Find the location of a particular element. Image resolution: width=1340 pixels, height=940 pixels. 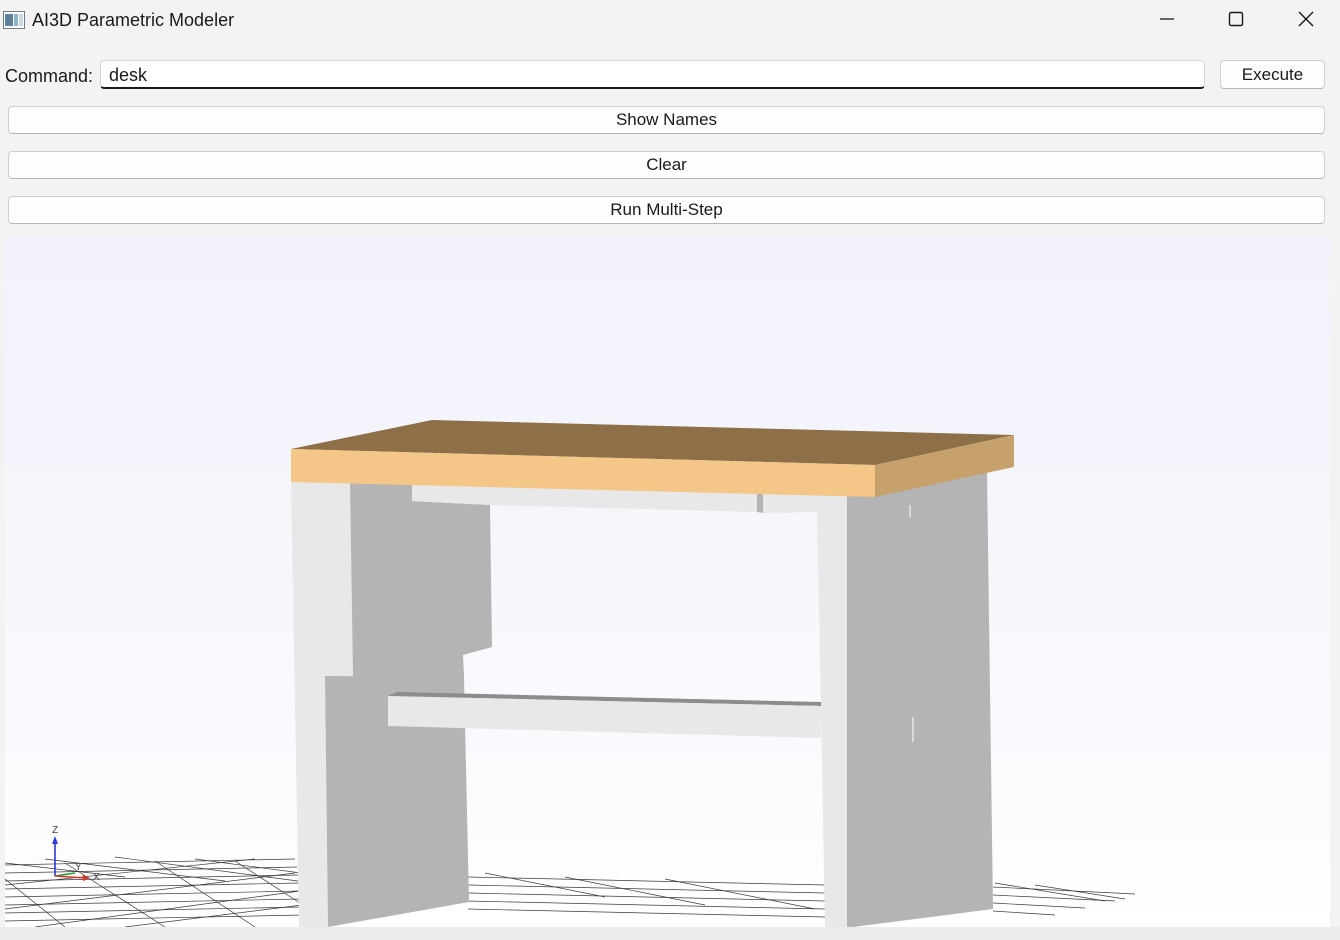

x-axis-arrow is located at coordinates (86, 878).